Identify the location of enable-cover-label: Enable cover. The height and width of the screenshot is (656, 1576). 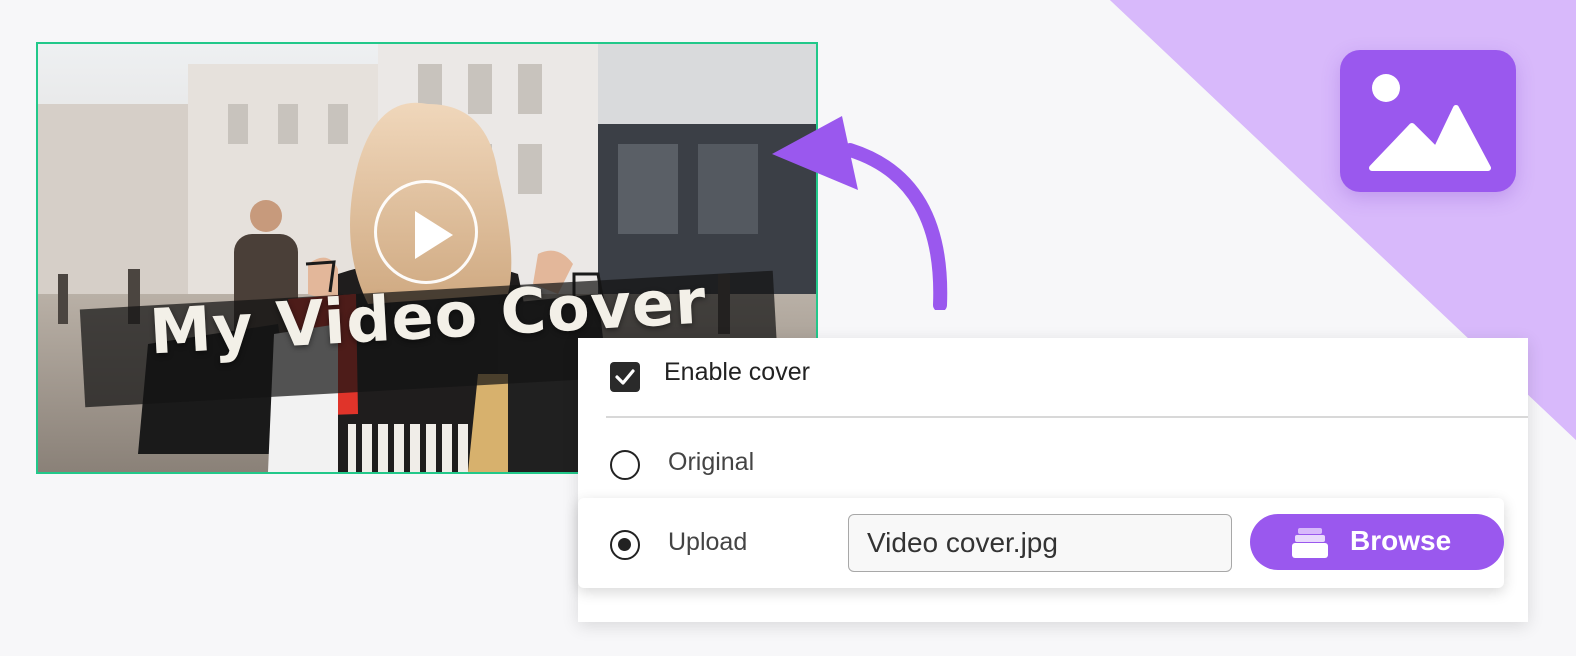
(737, 372).